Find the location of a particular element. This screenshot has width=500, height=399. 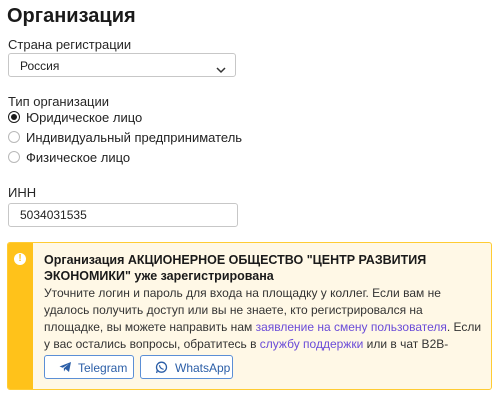

chevron-down-icon is located at coordinates (221, 70).